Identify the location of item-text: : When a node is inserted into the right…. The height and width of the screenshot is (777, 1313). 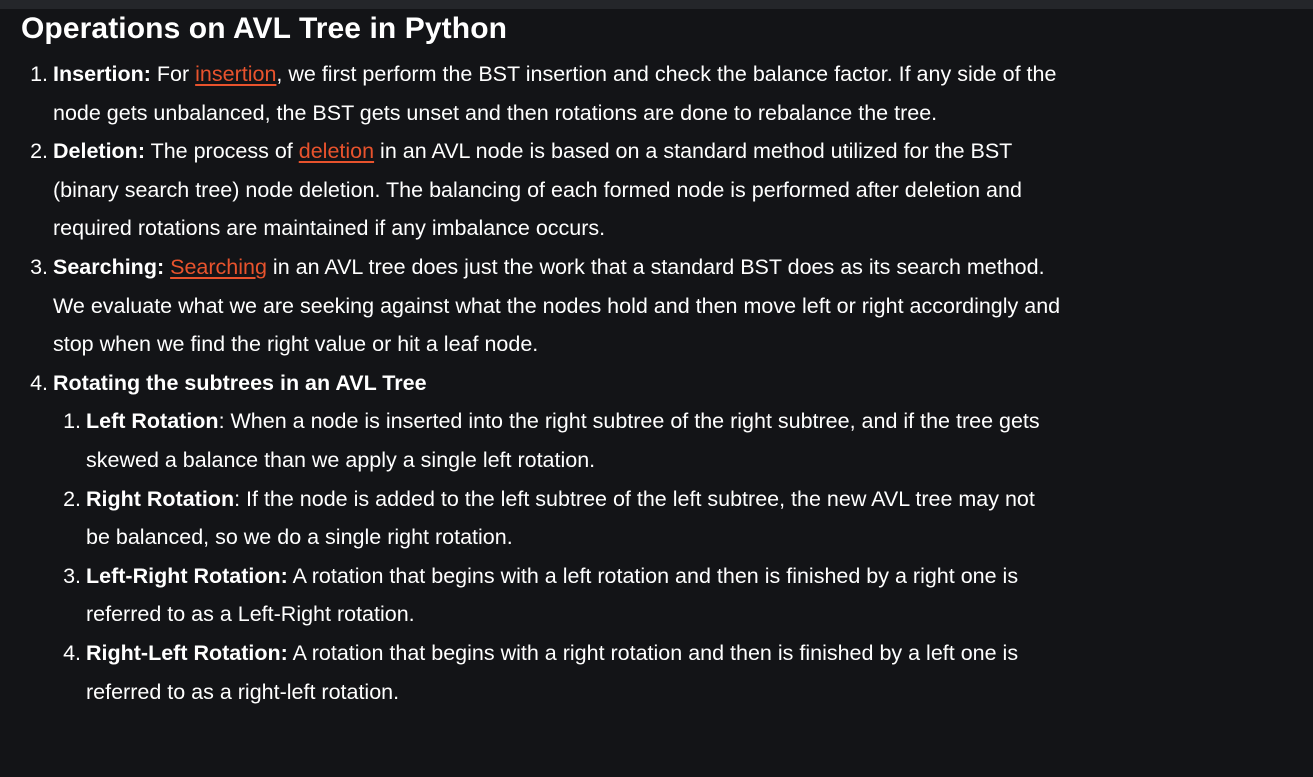
(563, 440).